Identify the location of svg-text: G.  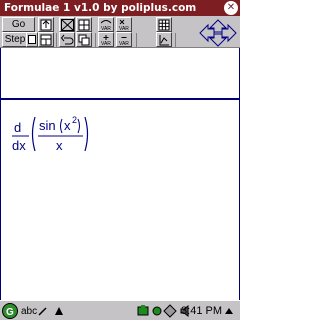
(10, 312).